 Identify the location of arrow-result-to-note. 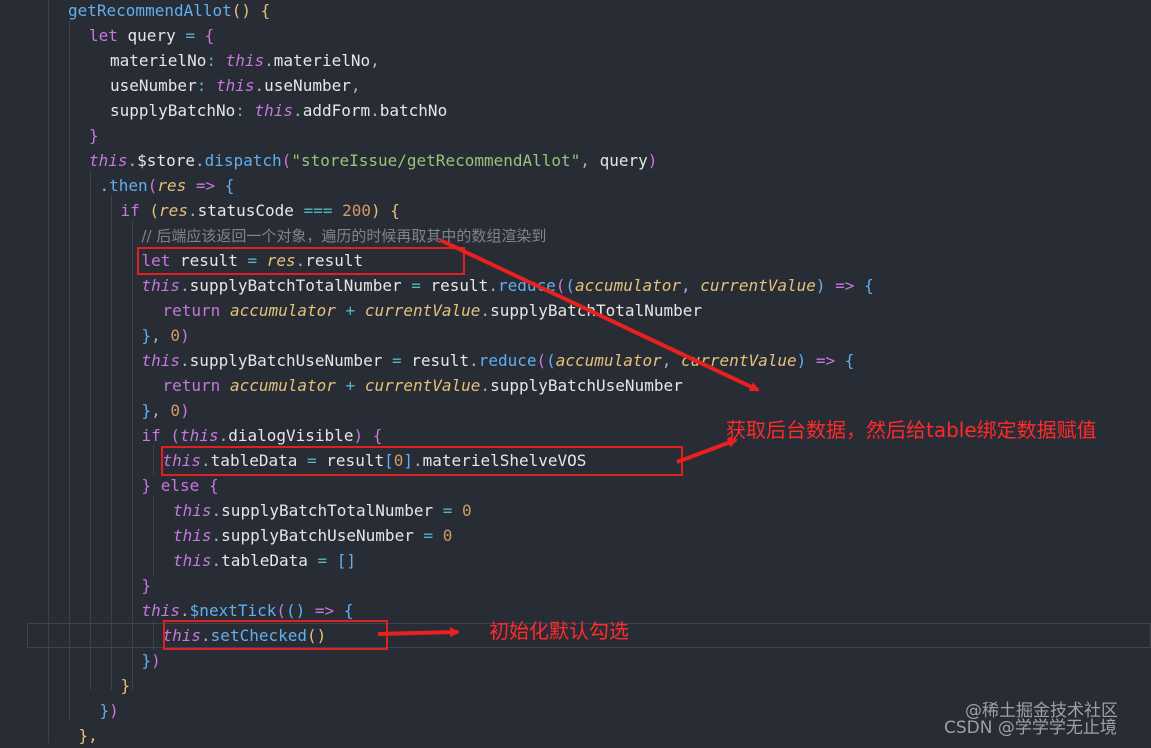
(599, 315).